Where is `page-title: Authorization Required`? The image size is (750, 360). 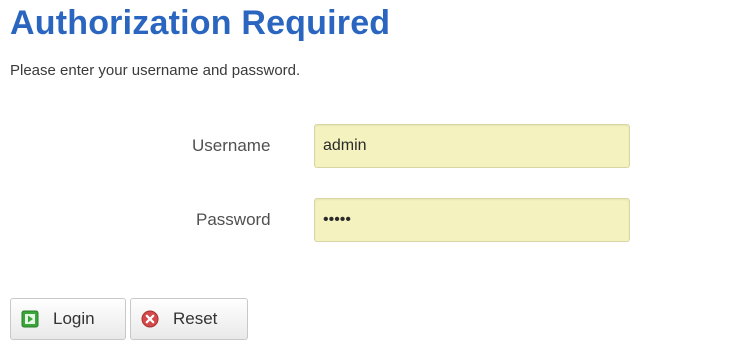
page-title: Authorization Required is located at coordinates (200, 23).